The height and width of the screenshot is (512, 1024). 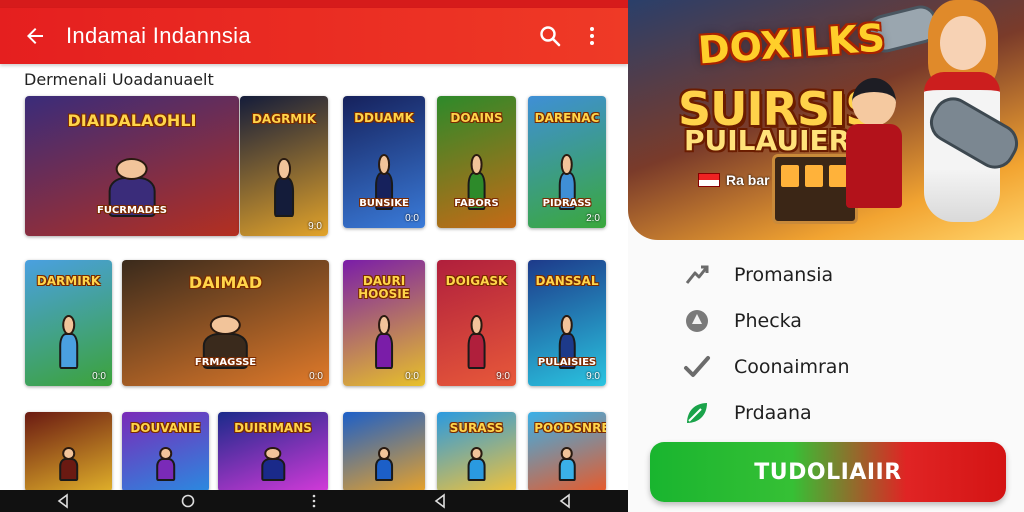 I want to click on flag-icon, so click(x=709, y=180).